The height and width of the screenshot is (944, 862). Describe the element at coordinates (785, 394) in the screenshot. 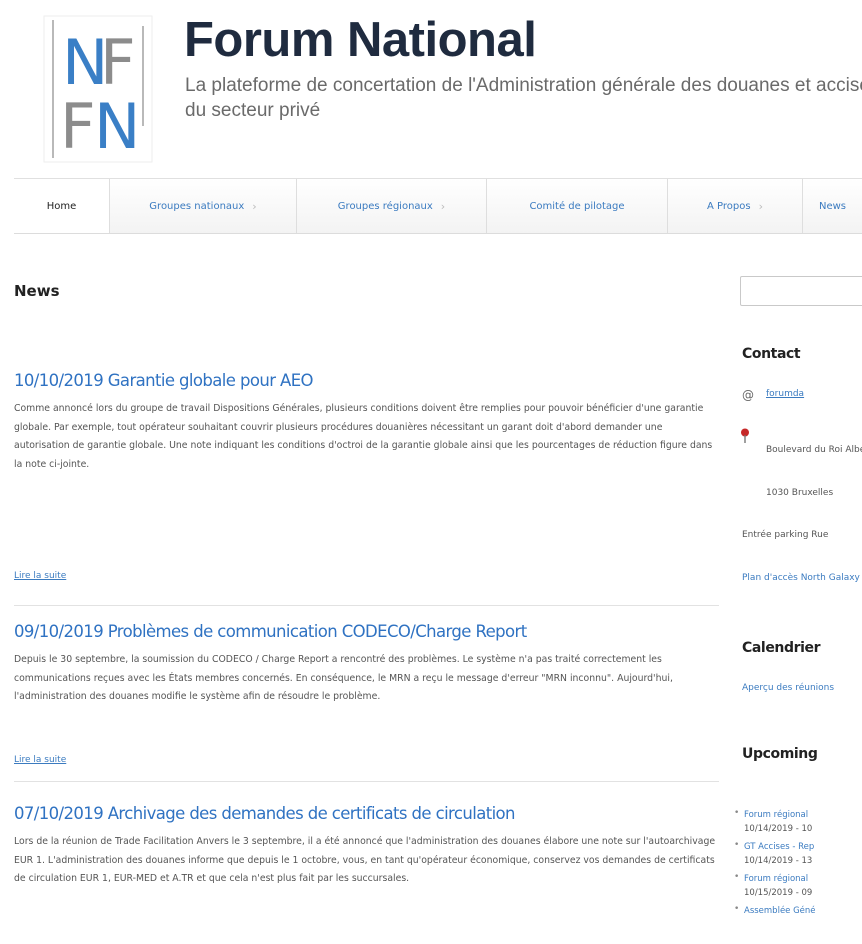

I see `contact-email-link: forumda` at that location.